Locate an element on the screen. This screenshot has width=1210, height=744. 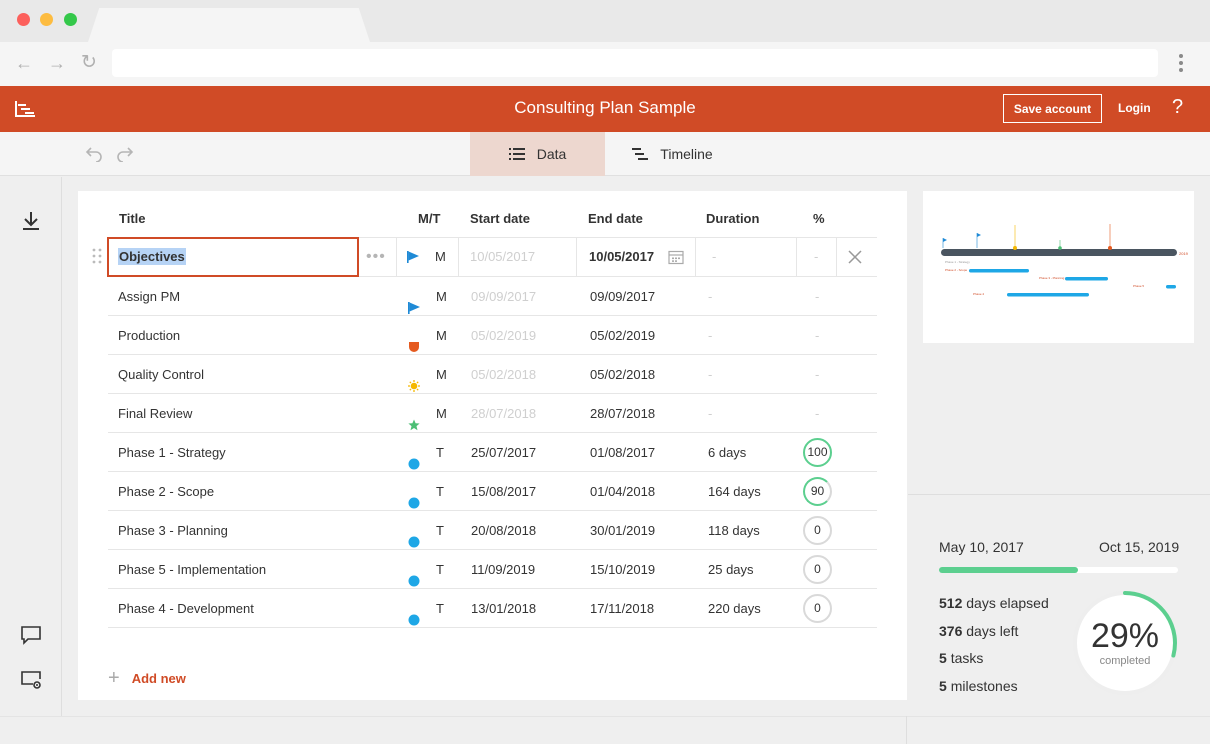
task-title: Phase 1 - Strategy is located at coordinates (172, 452).